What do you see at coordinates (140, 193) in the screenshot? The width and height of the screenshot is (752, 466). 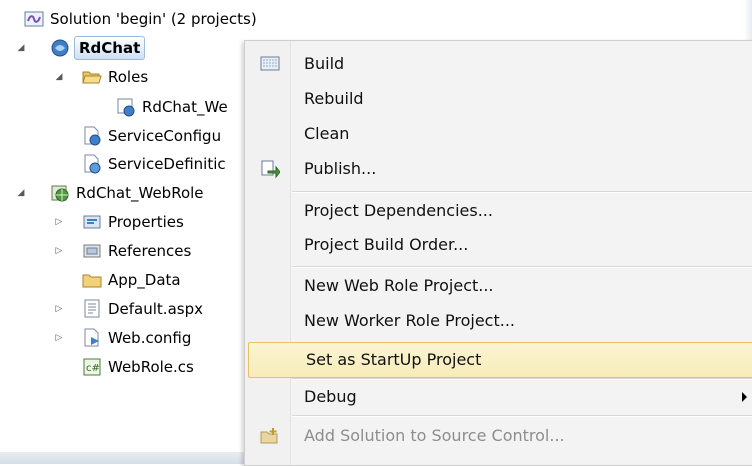 I see `tree-node-label: RdChat_WebRole` at bounding box center [140, 193].